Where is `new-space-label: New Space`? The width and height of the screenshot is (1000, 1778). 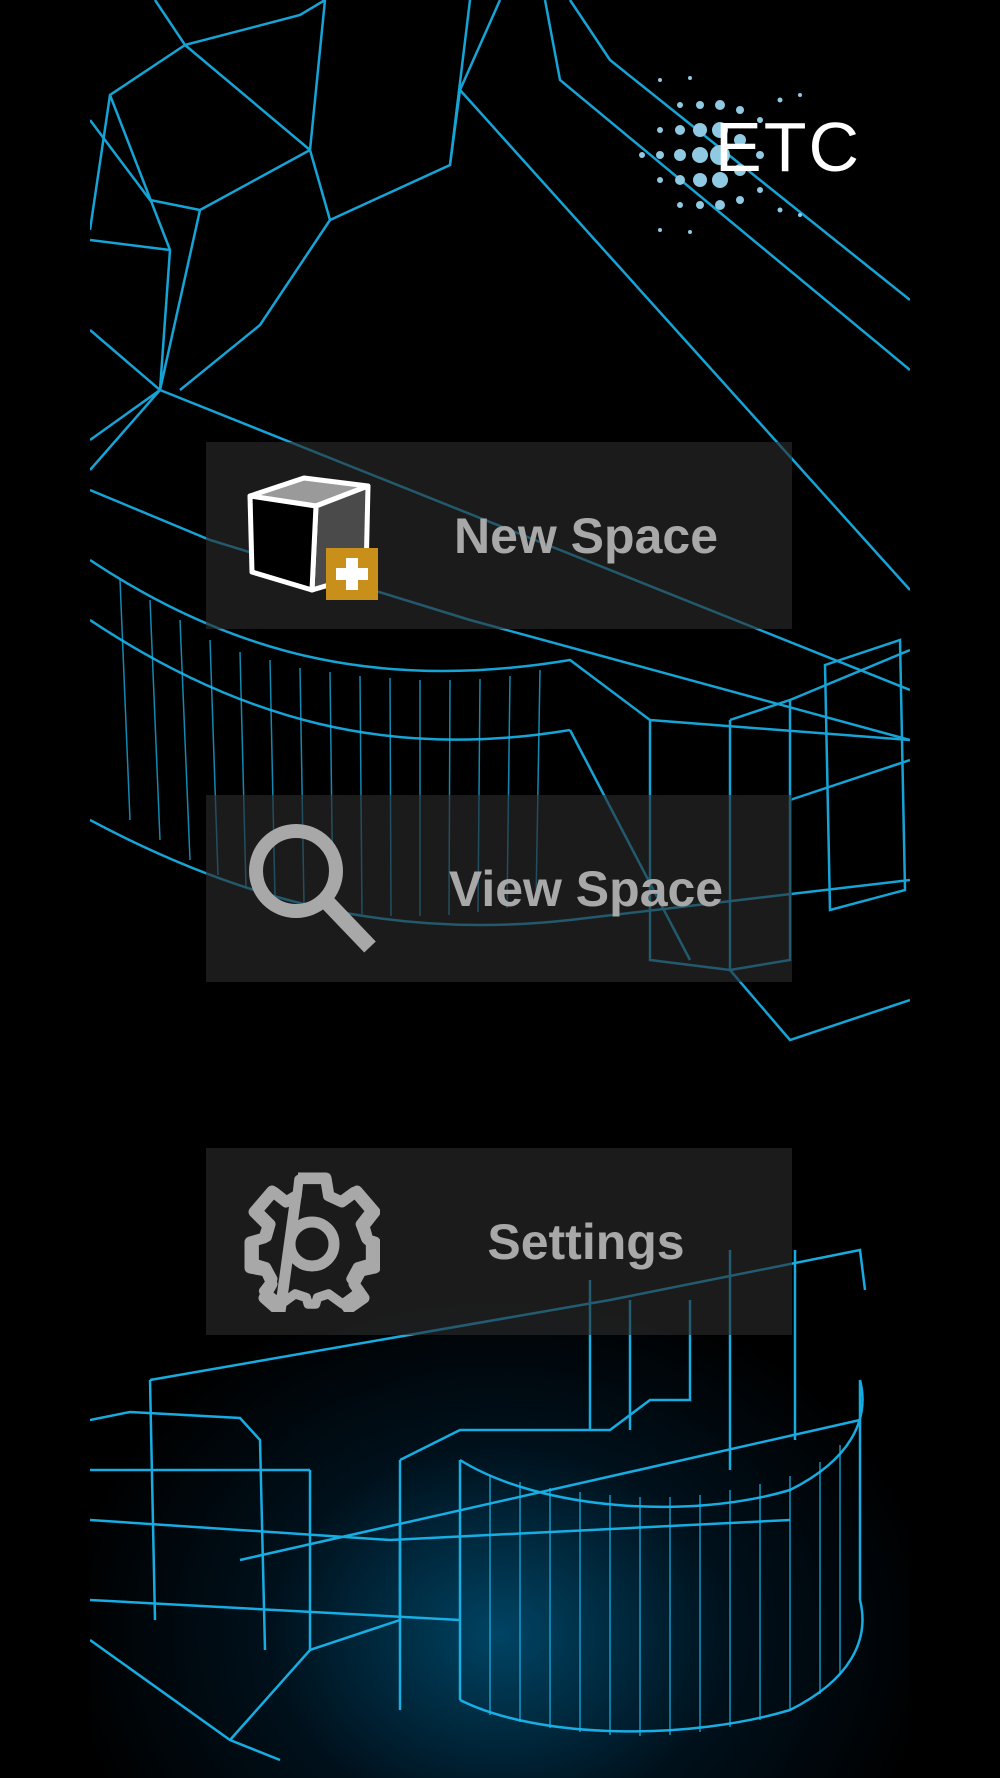
new-space-label: New Space is located at coordinates (585, 535).